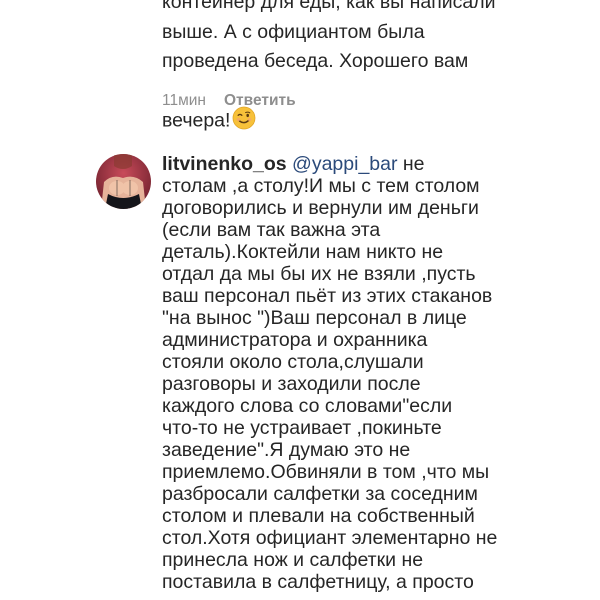 This screenshot has height=600, width=600. I want to click on mention-link: @yappi_bar, so click(344, 164).